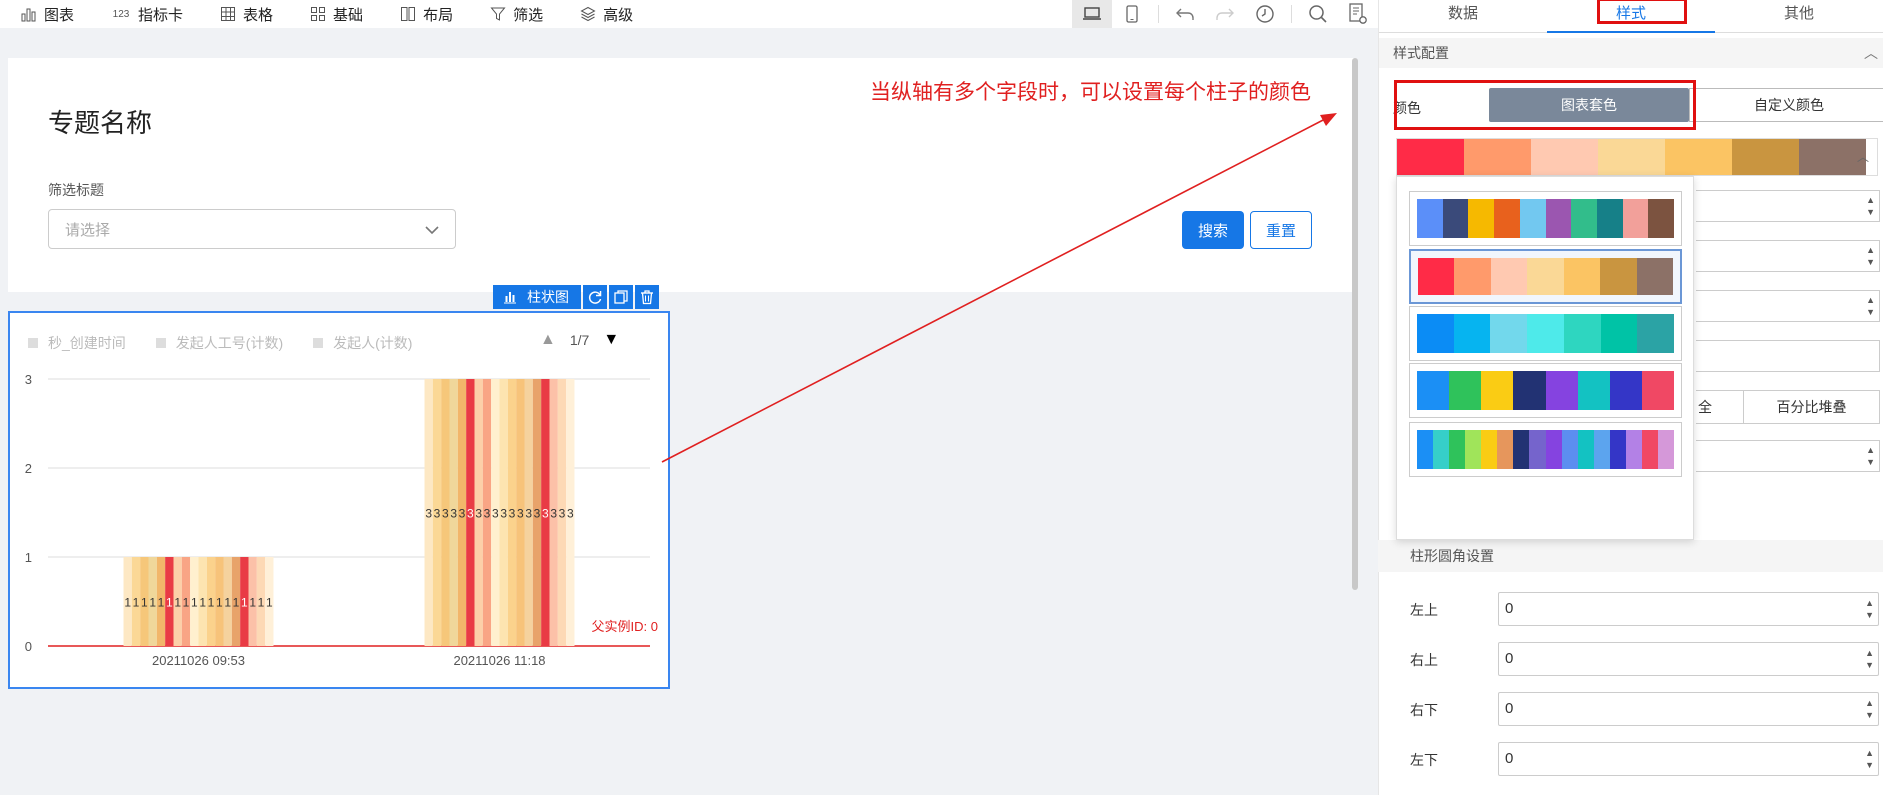  I want to click on corner-row-bottom-right: 右下 0 ▲ ▼, so click(1630, 708).